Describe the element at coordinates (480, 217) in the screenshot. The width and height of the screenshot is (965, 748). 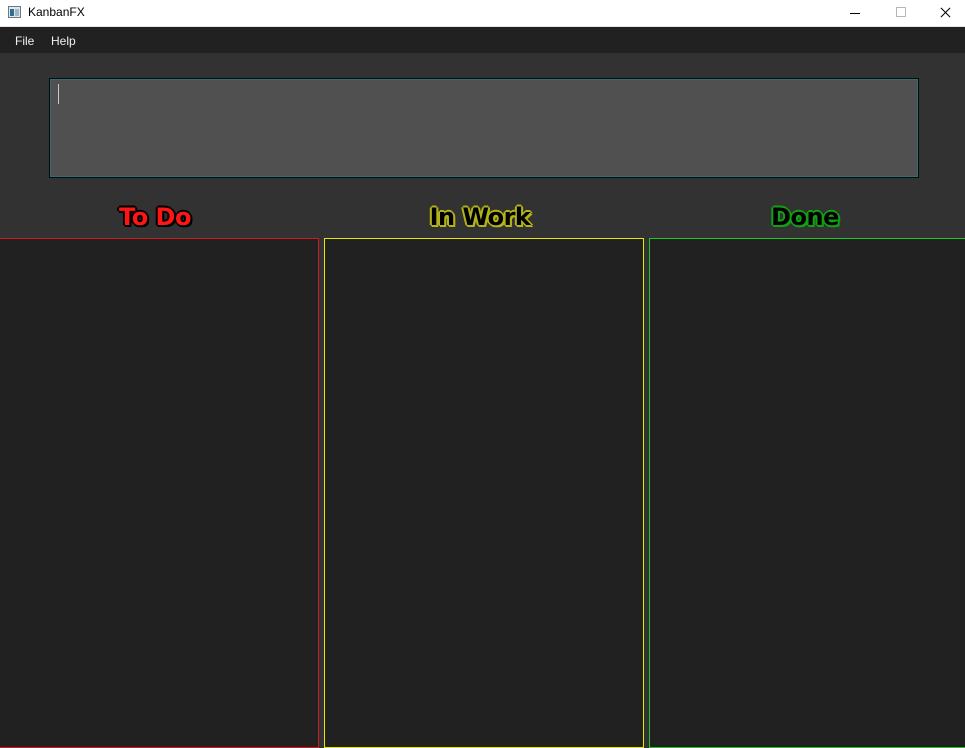
I see `column-title-in-work: In Work` at that location.